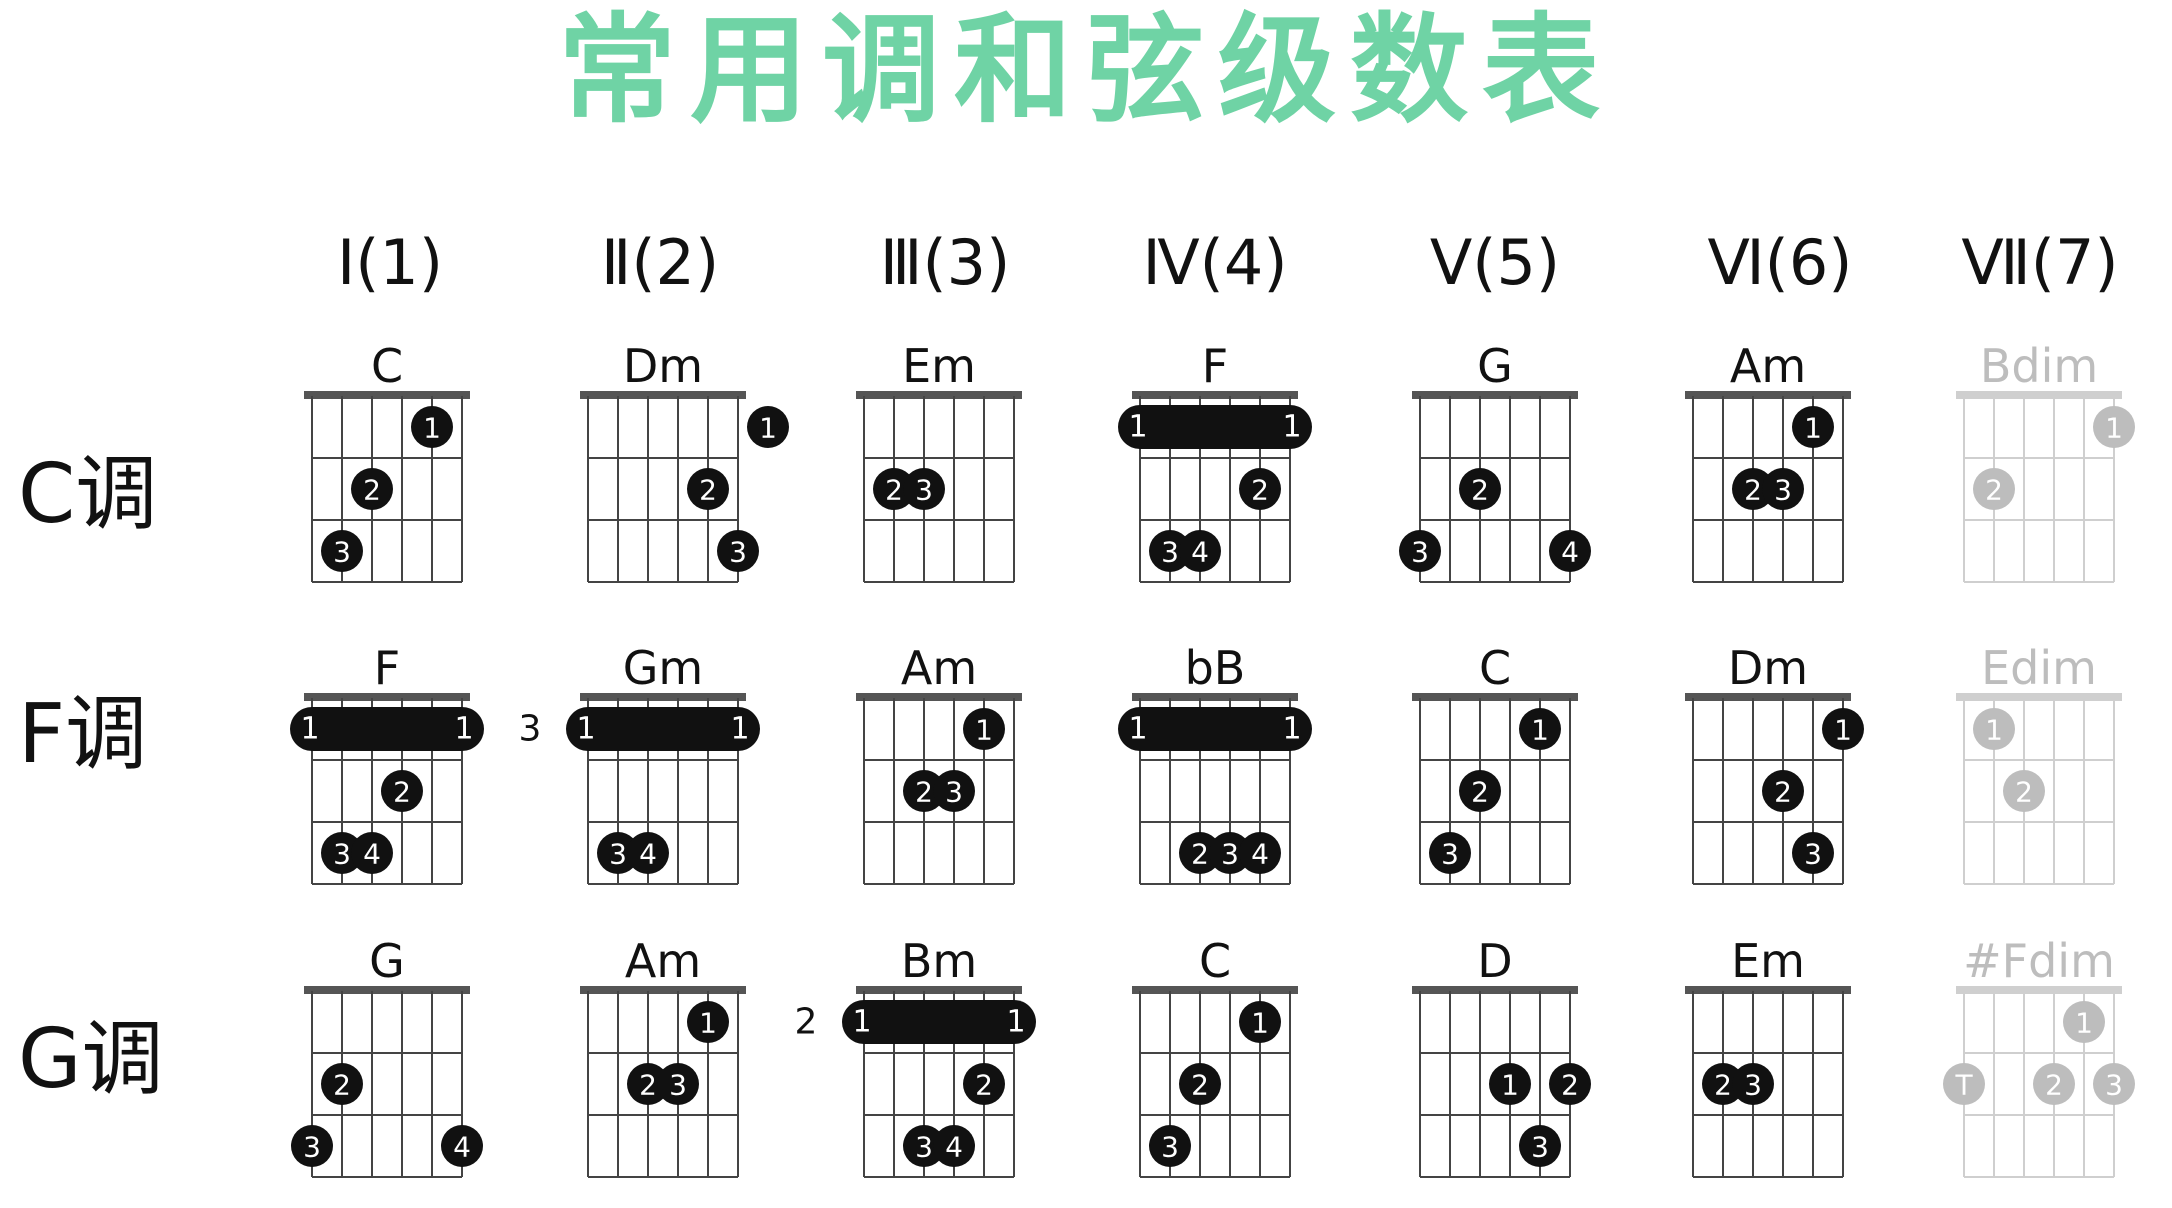 This screenshot has height=1208, width=2172. Describe the element at coordinates (1495, 461) in the screenshot. I see `chord-diagram-g: G 2 3 4` at that location.